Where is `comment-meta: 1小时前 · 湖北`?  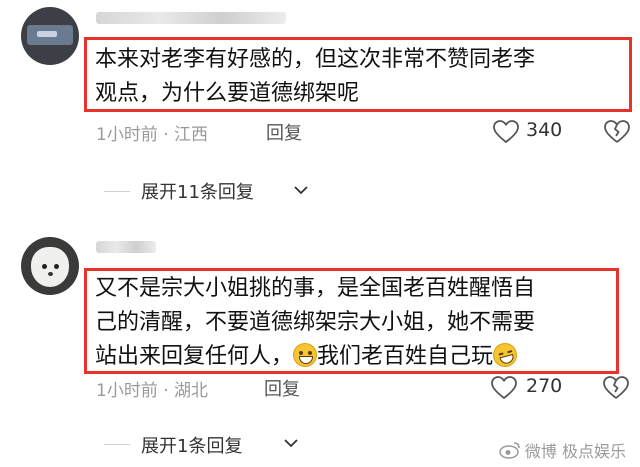
comment-meta: 1小时前 · 湖北 is located at coordinates (152, 391).